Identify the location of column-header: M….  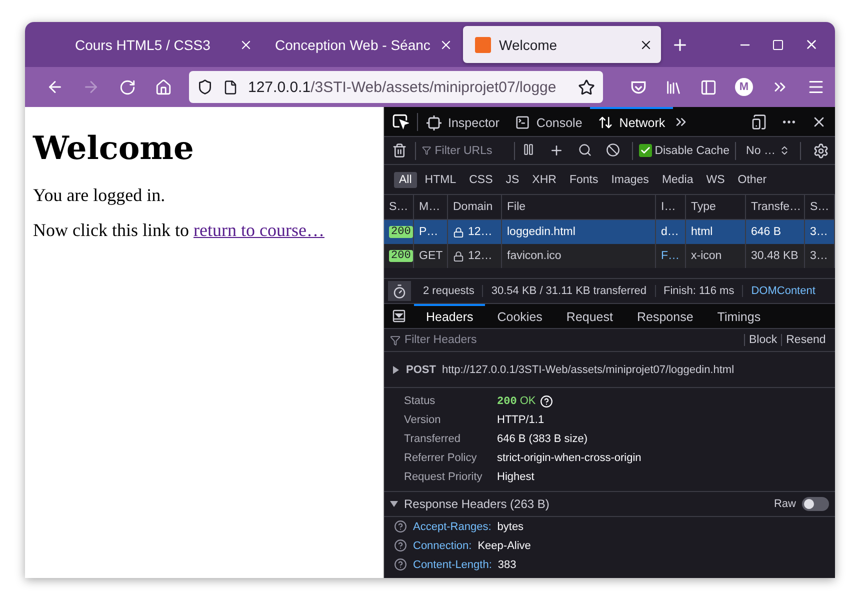
(431, 207).